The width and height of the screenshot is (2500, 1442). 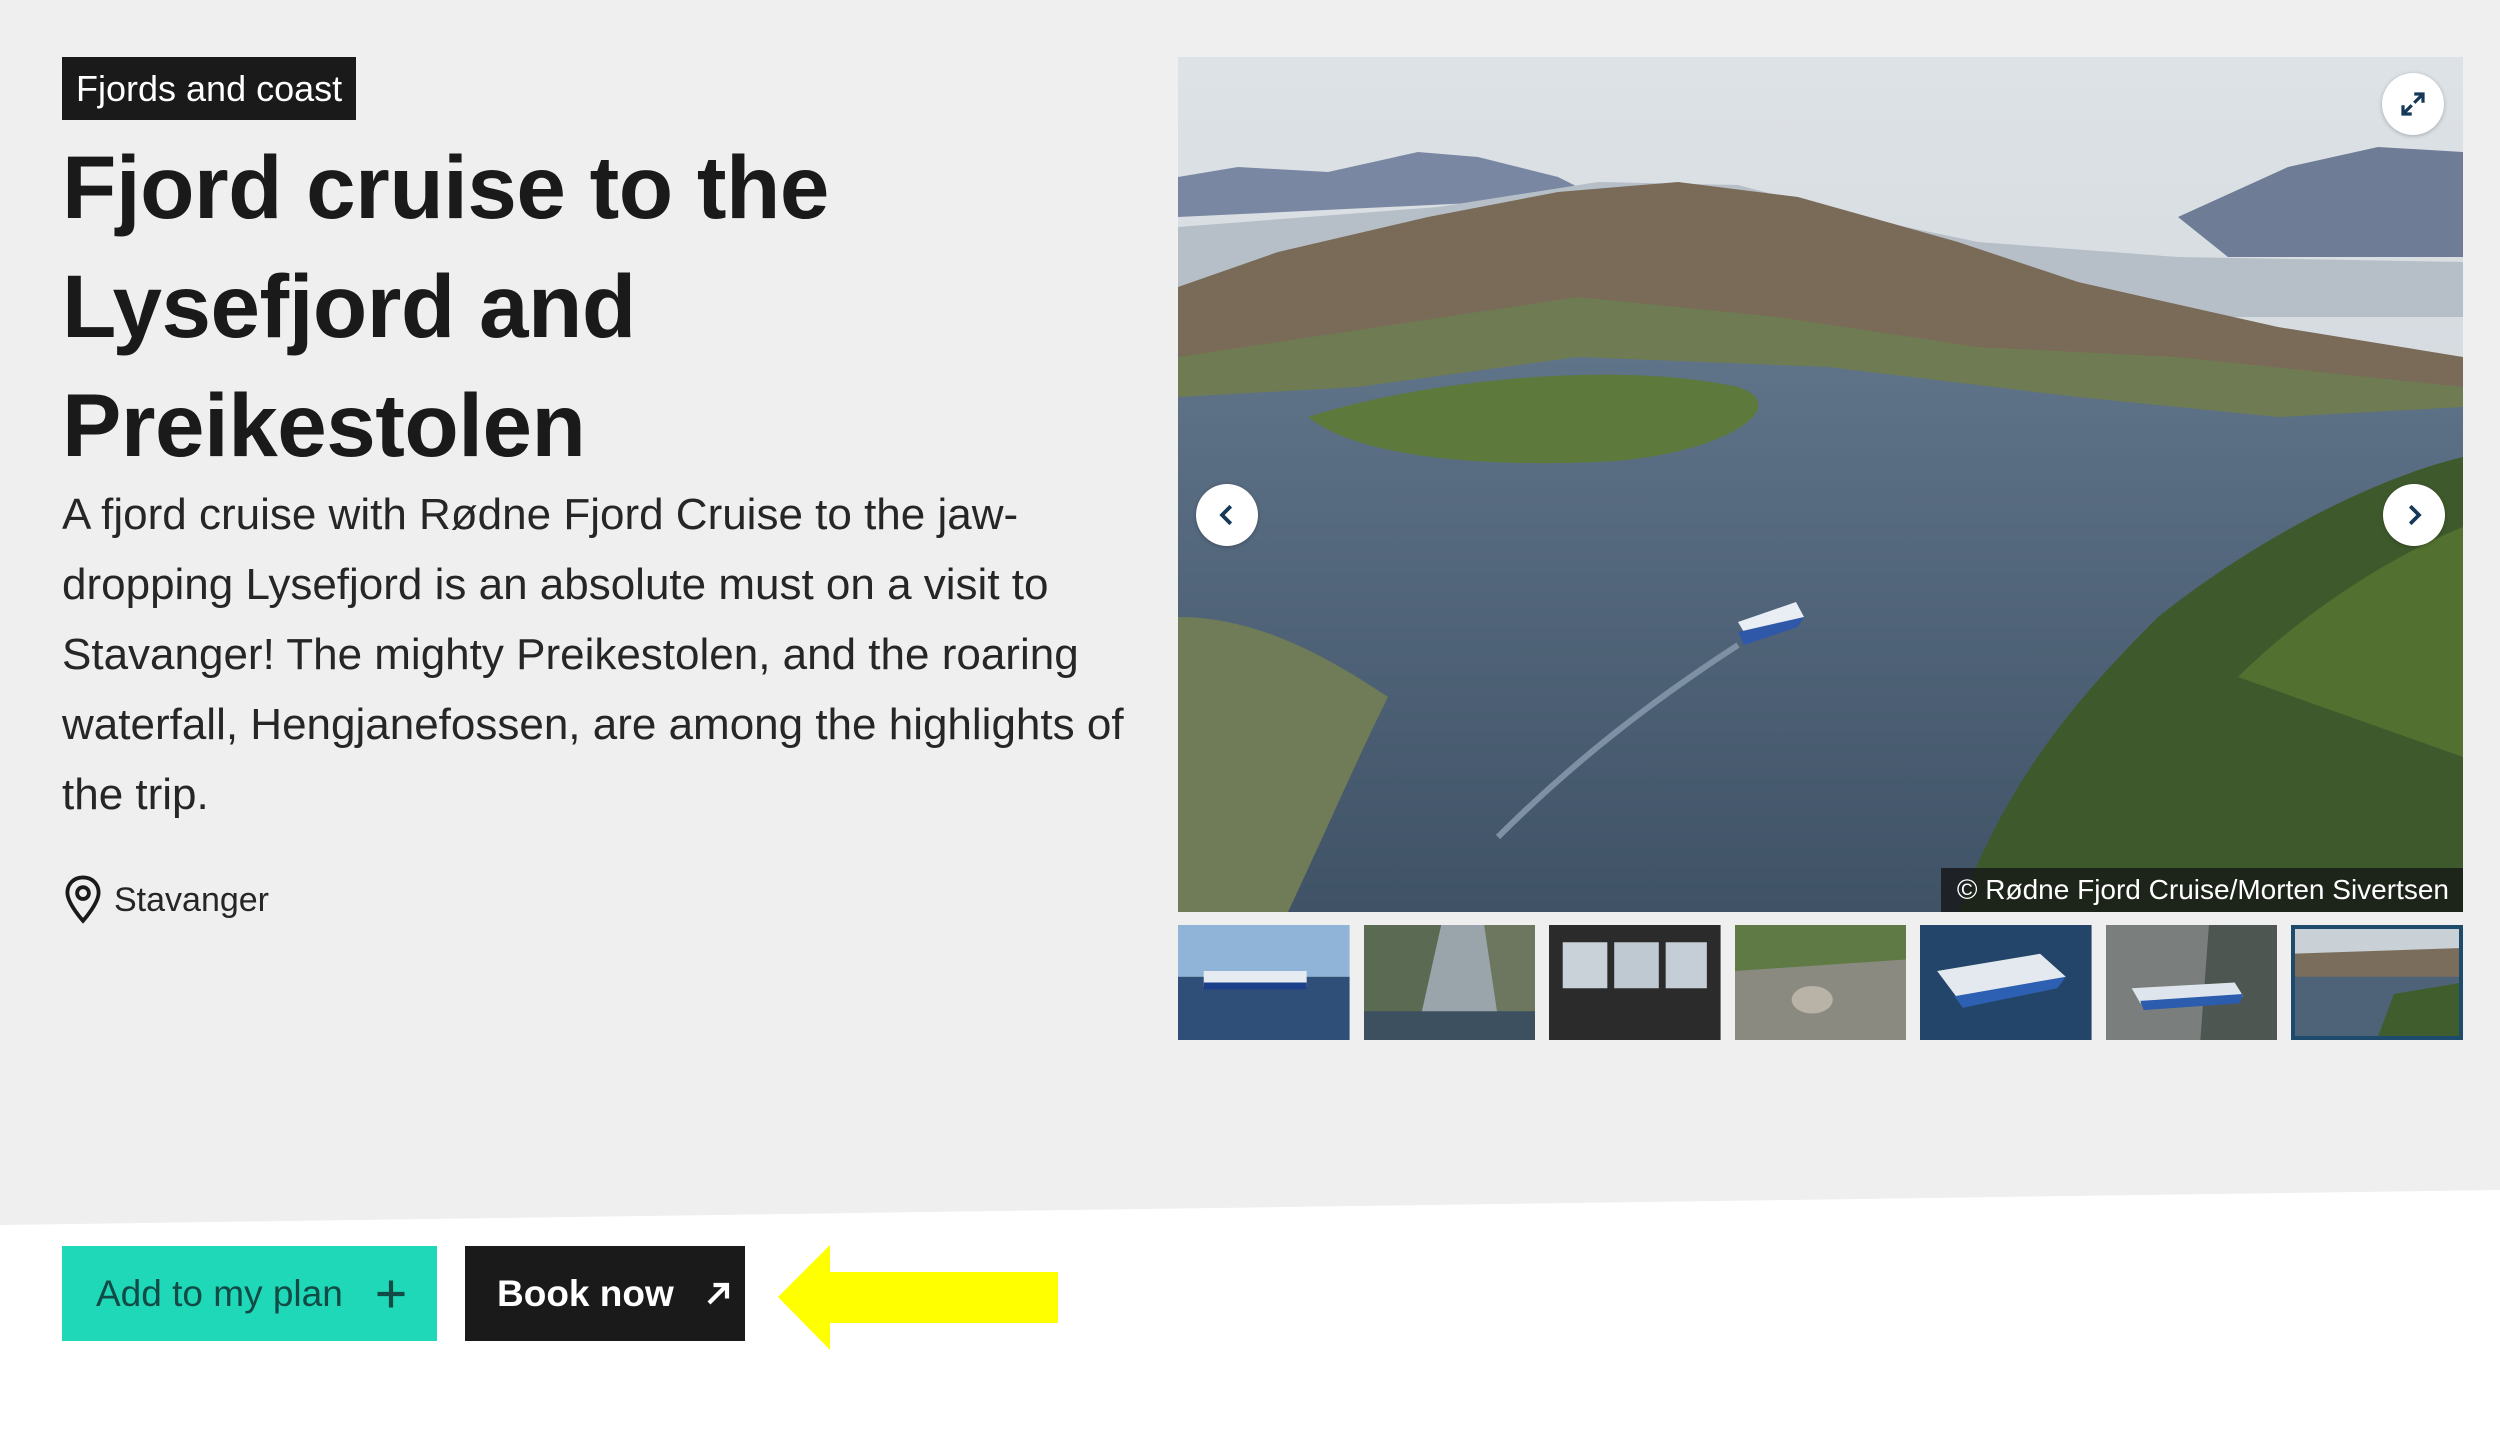 What do you see at coordinates (209, 88) in the screenshot?
I see `category-tag: Fjords and coast` at bounding box center [209, 88].